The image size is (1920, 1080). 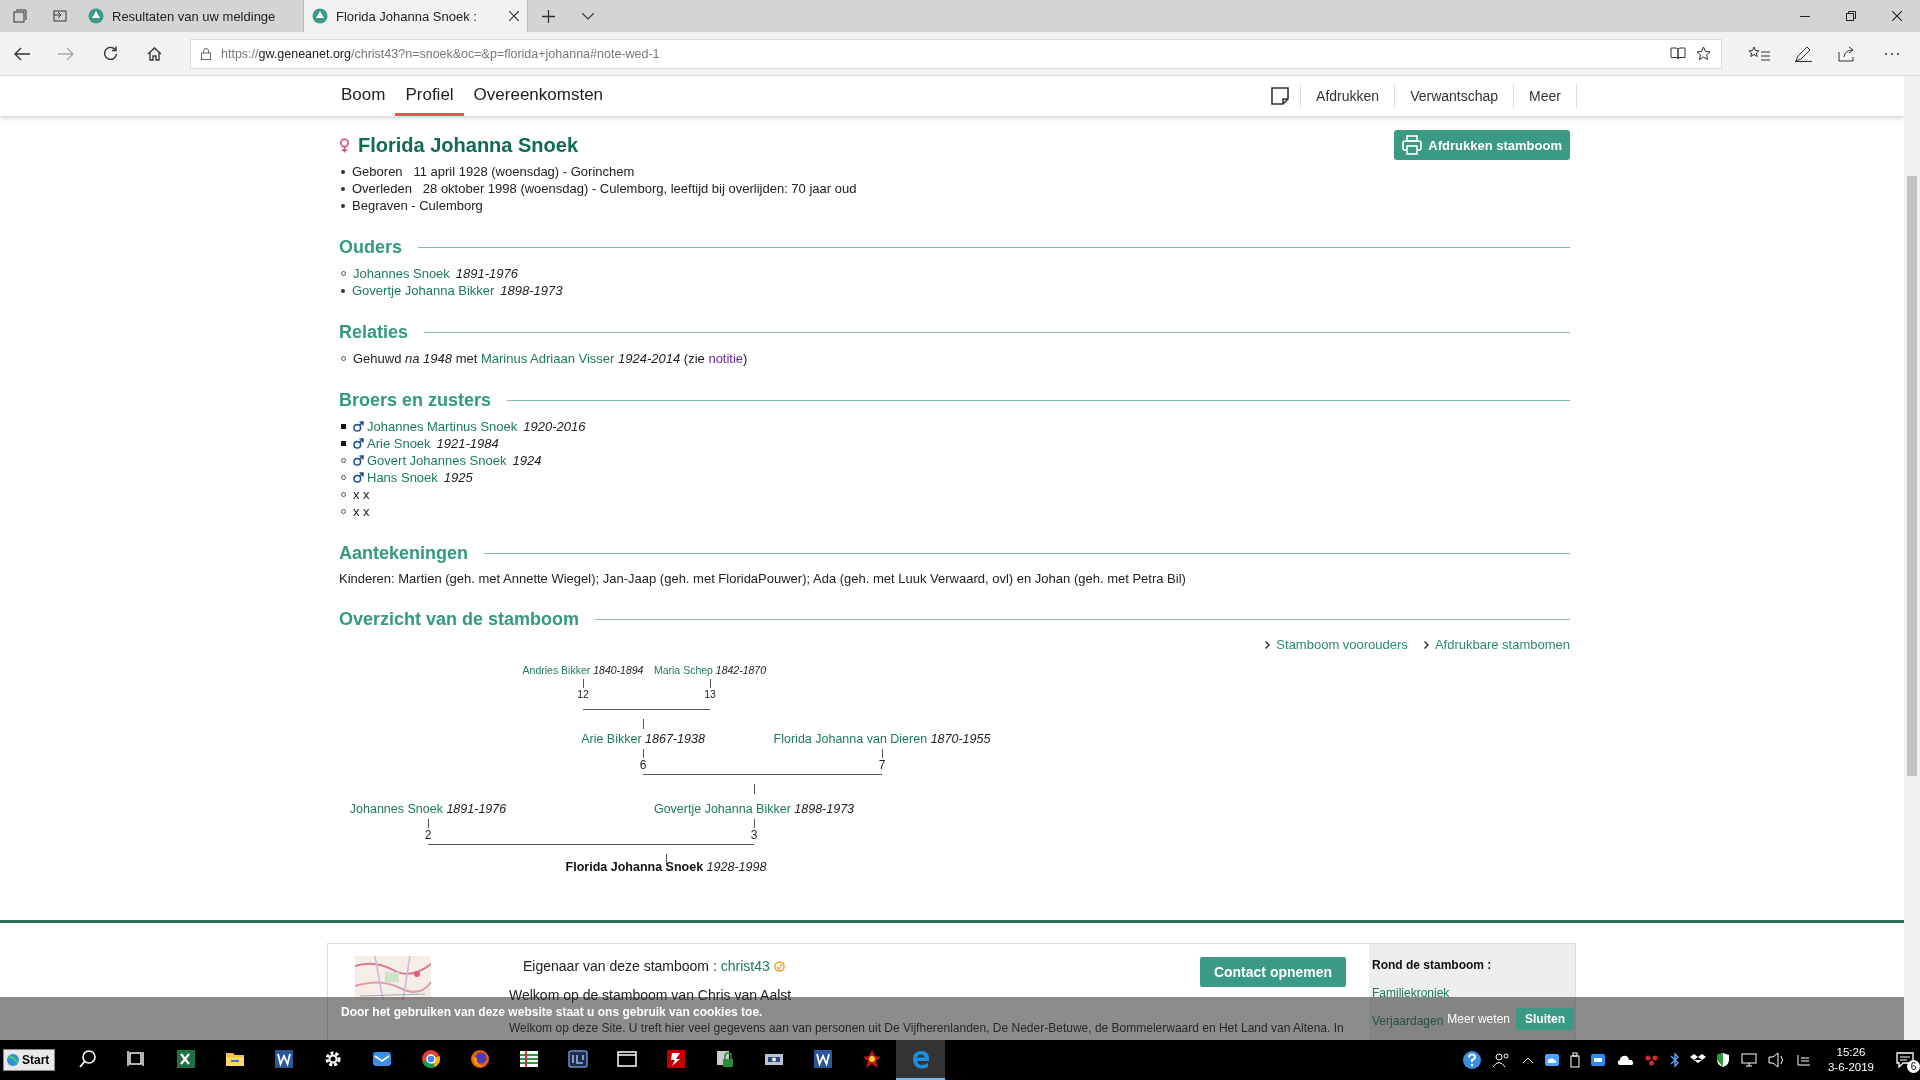 I want to click on caret-up-icon, so click(x=1527, y=1060).